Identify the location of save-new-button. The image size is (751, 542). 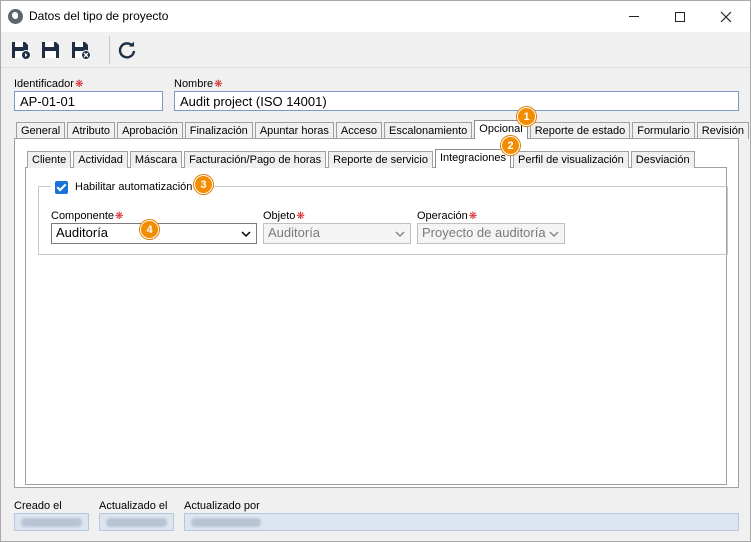
(21, 50).